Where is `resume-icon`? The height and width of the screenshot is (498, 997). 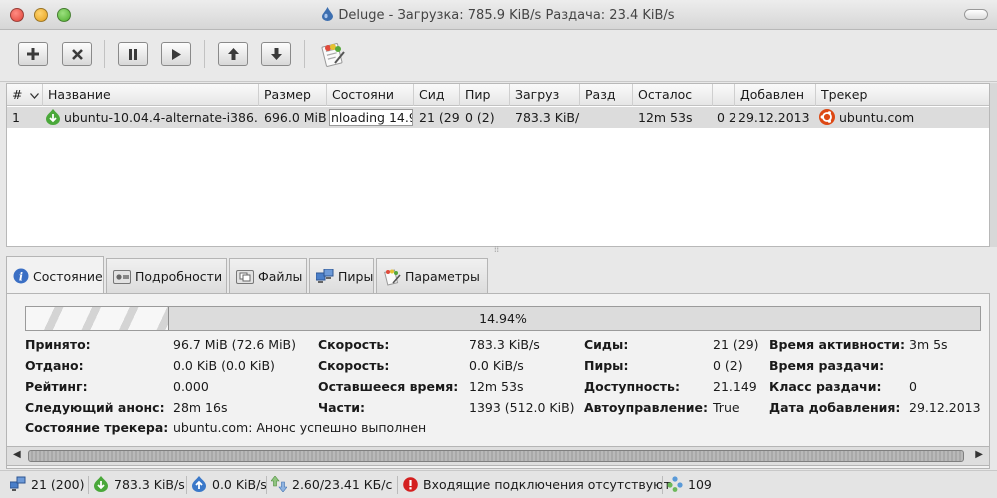
resume-icon is located at coordinates (176, 54).